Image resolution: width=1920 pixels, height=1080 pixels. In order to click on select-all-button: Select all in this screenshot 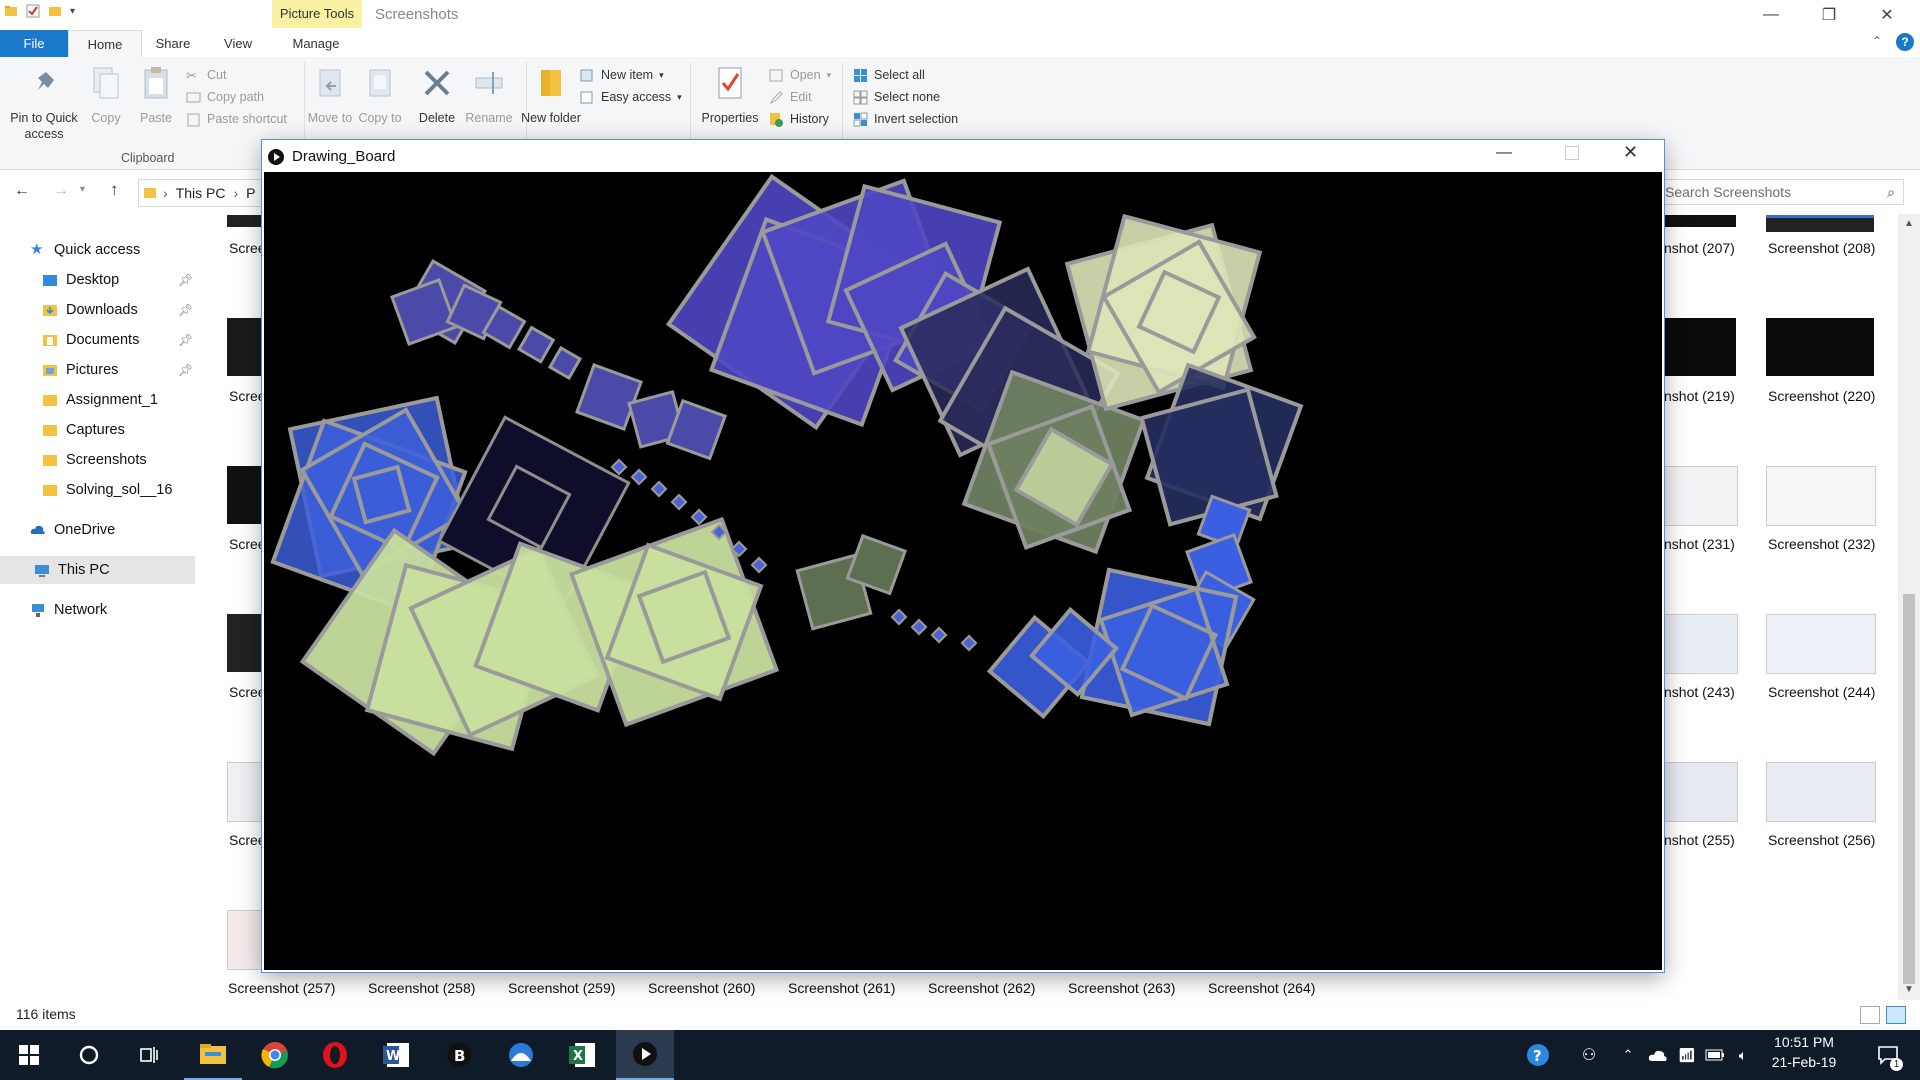, I will do `click(905, 75)`.